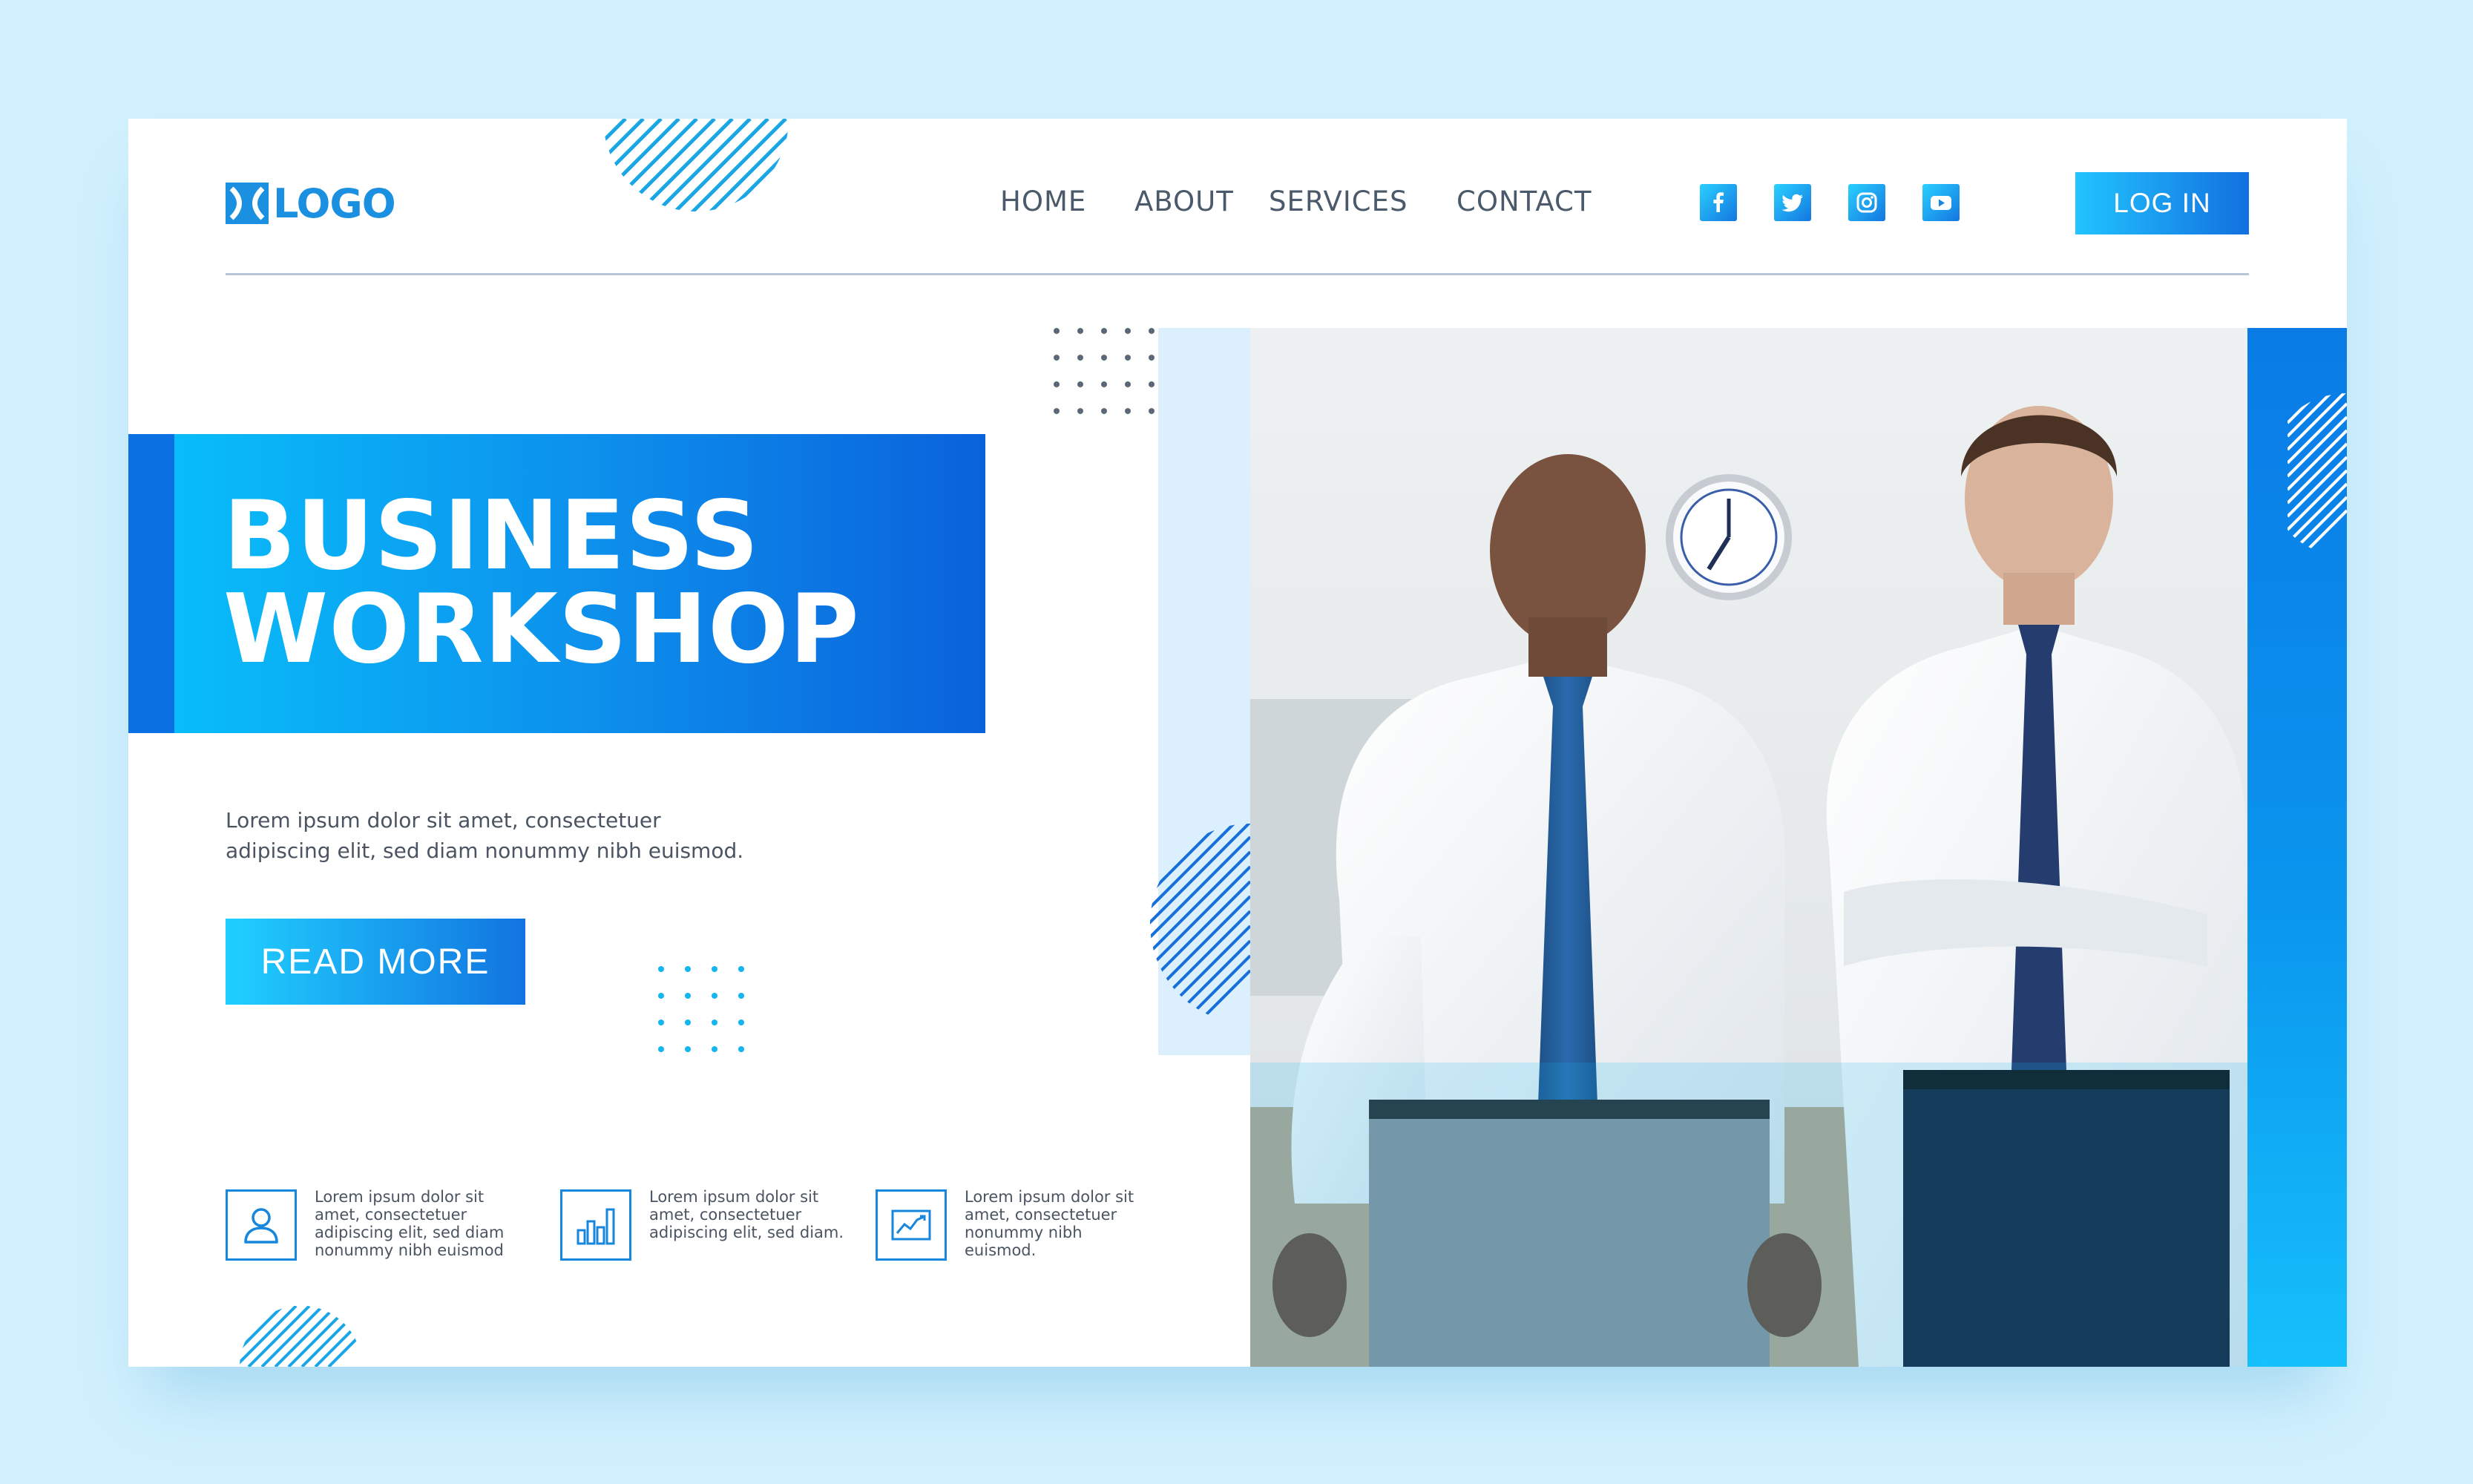 The height and width of the screenshot is (1484, 2473). Describe the element at coordinates (1105, 371) in the screenshot. I see `dot-grid-top-decoration` at that location.